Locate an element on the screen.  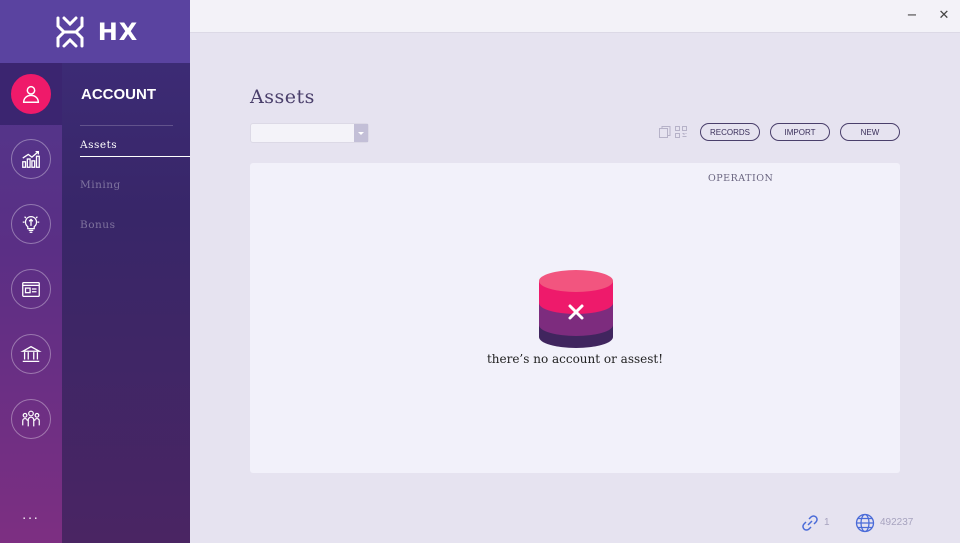
qr-code-icon is located at coordinates (681, 132).